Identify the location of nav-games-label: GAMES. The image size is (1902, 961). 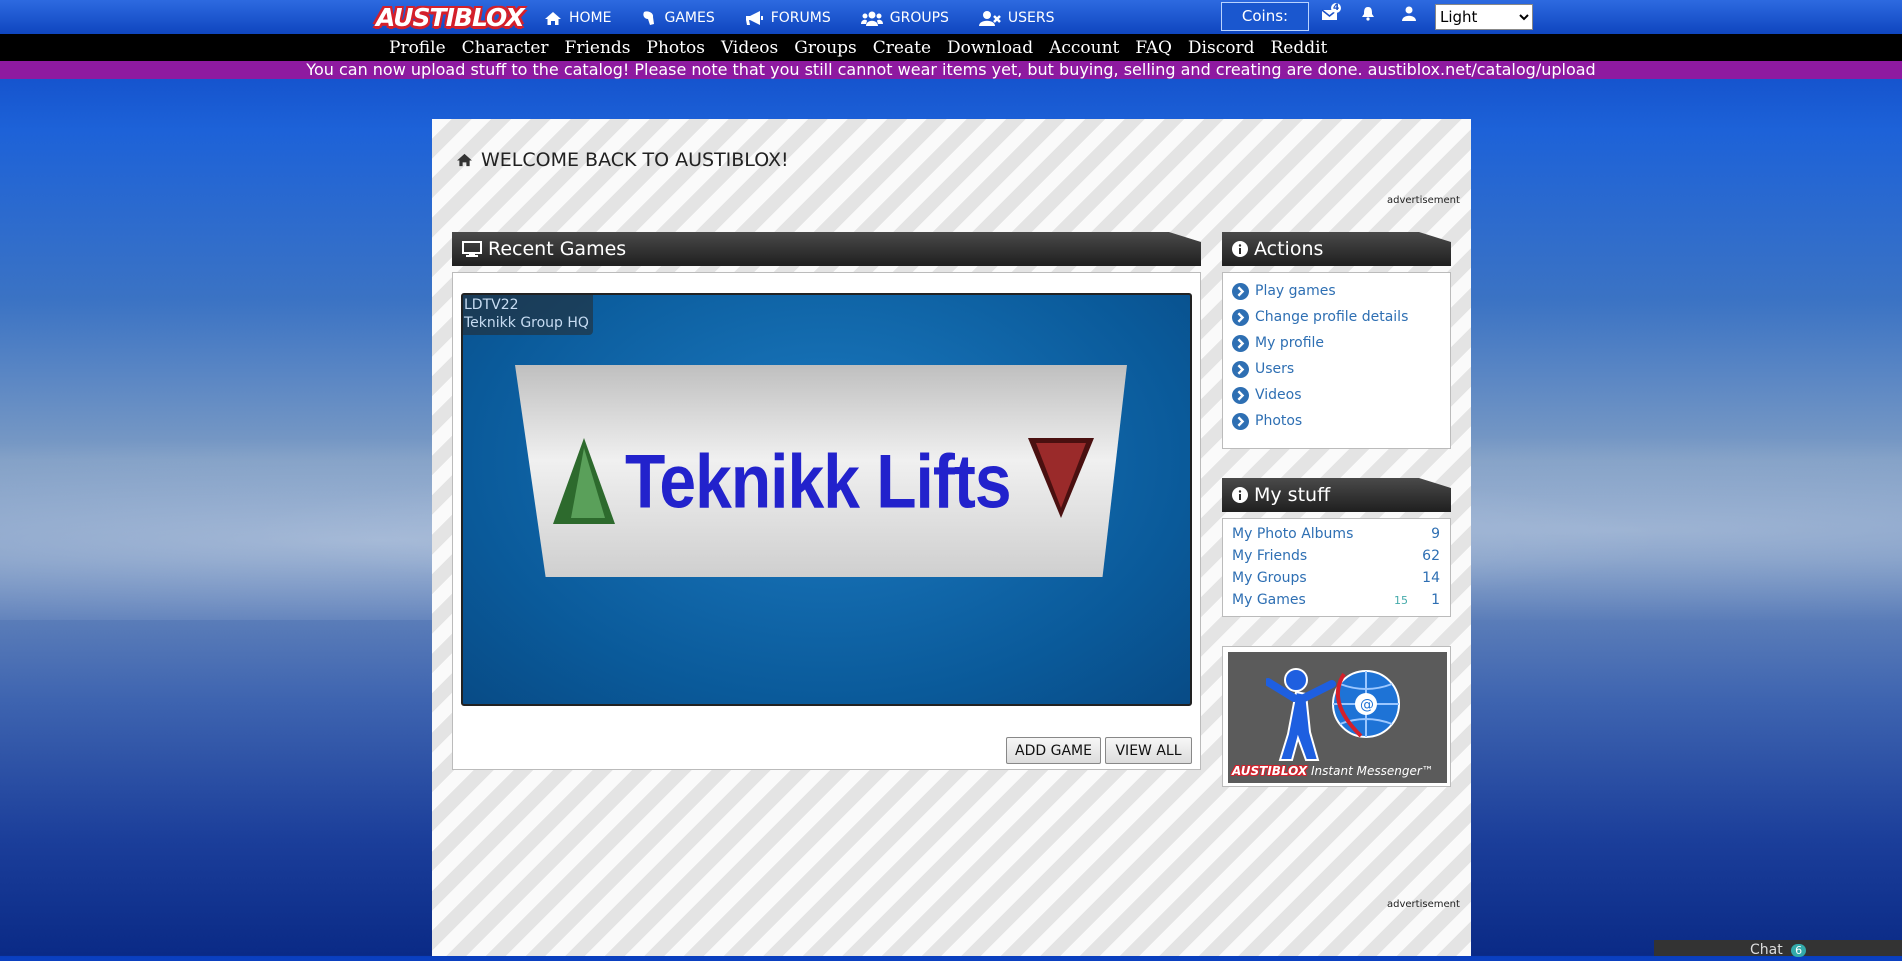
(689, 18).